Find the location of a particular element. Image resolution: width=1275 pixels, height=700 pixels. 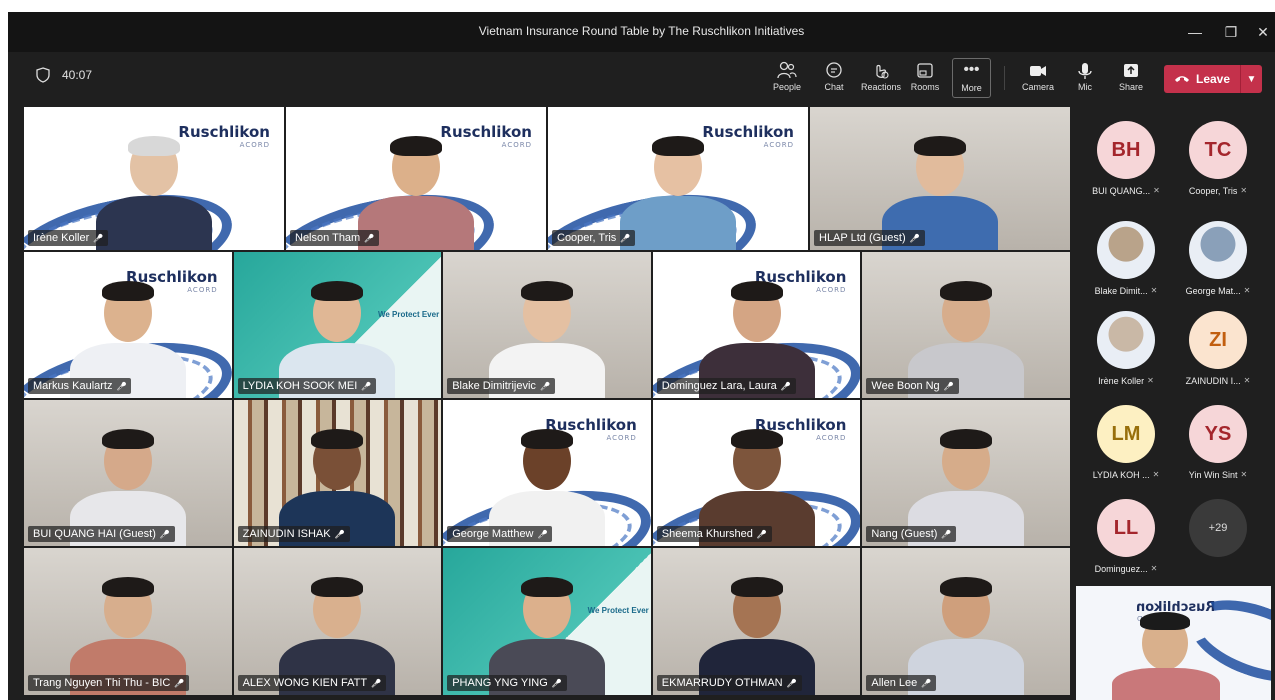

participant-name: EKMARRUDY OTHMAN is located at coordinates (722, 683).